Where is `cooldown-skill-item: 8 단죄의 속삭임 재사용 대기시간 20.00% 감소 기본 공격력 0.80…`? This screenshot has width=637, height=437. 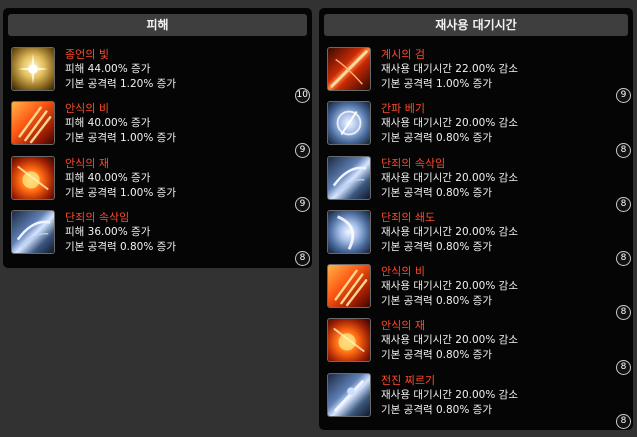 cooldown-skill-item: 8 단죄의 속삭임 재사용 대기시간 20.00% 감소 기본 공격력 0.80… is located at coordinates (479, 183).